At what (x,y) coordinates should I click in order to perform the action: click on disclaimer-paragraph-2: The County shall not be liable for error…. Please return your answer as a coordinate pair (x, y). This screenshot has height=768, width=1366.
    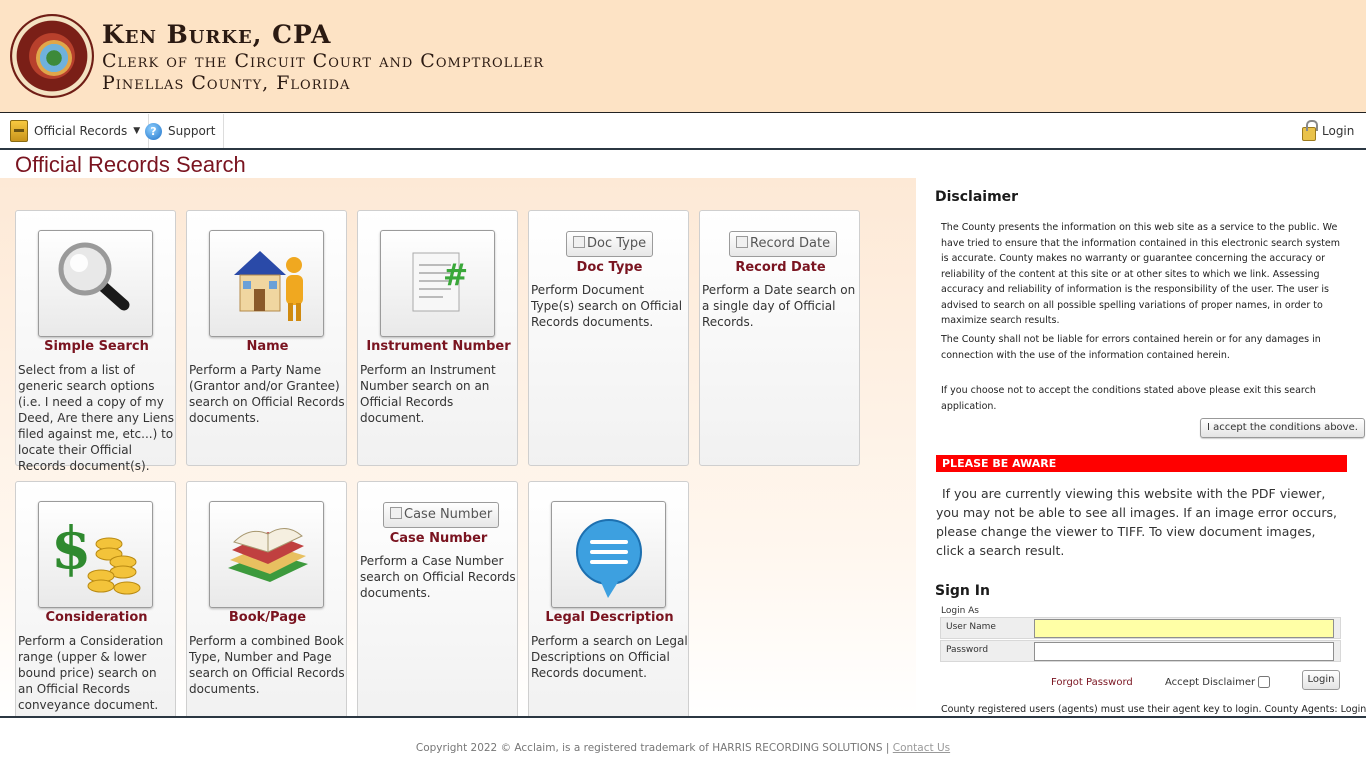
    Looking at the image, I should click on (1131, 347).